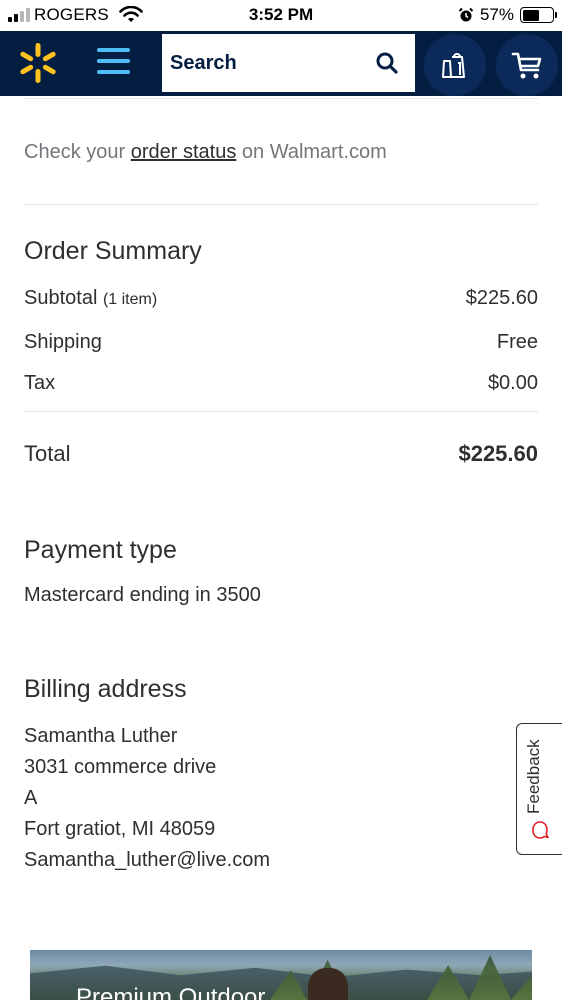  What do you see at coordinates (105, 689) in the screenshot?
I see `billing-address-title: Billing address` at bounding box center [105, 689].